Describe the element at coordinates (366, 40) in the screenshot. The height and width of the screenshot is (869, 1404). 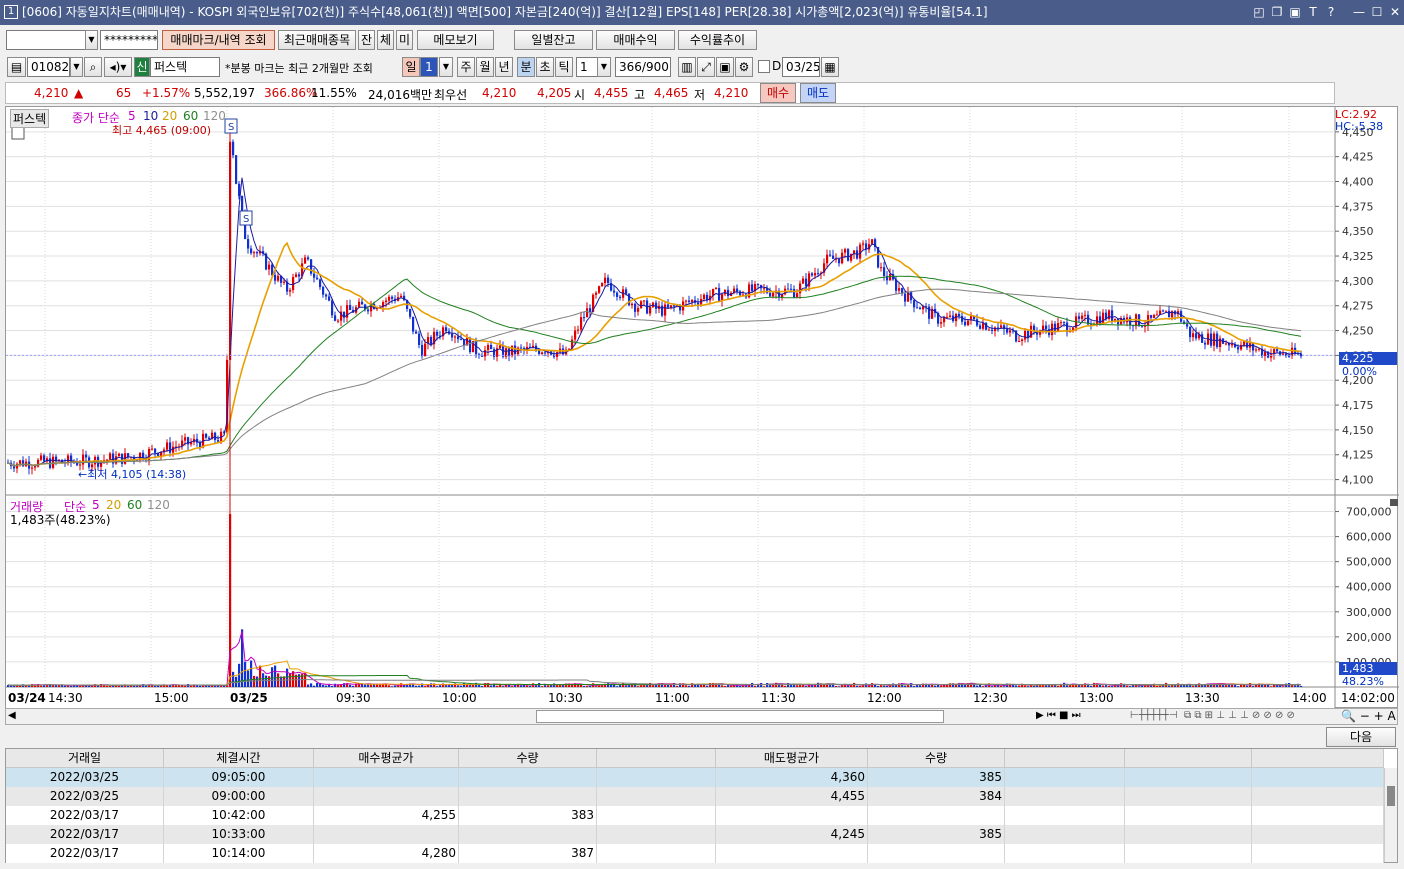
I see `balance-button: 잔` at that location.